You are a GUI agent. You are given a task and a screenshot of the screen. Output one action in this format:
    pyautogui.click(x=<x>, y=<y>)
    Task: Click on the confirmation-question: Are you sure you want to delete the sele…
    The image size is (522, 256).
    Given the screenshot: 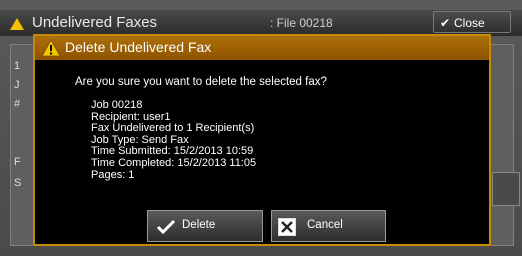 What is the action you would take?
    pyautogui.click(x=201, y=82)
    